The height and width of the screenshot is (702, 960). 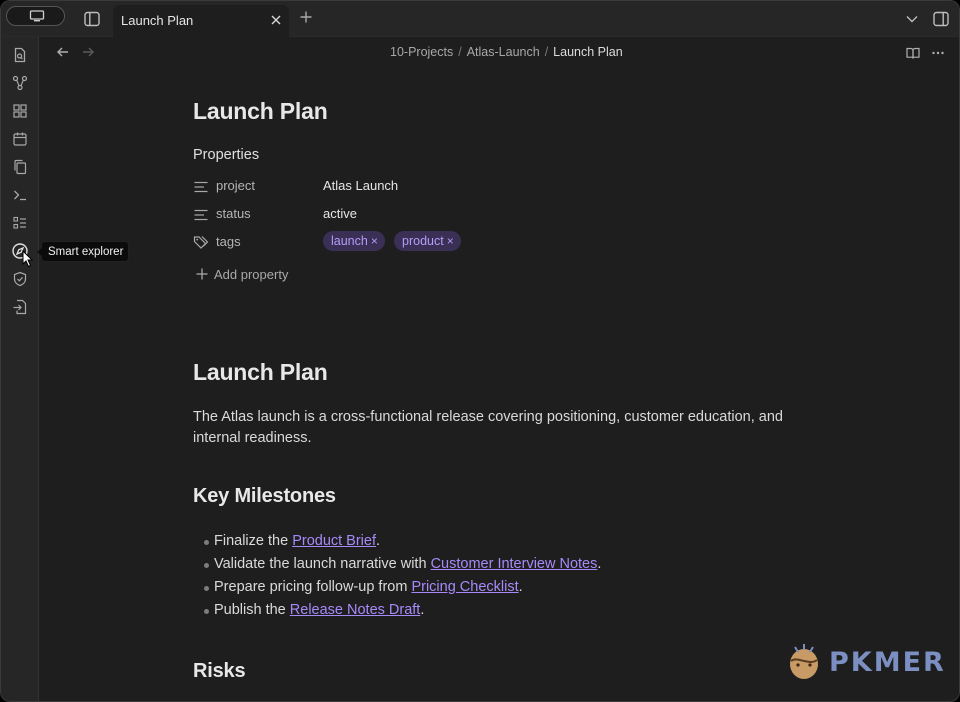 I want to click on tags-icon, so click(x=201, y=242).